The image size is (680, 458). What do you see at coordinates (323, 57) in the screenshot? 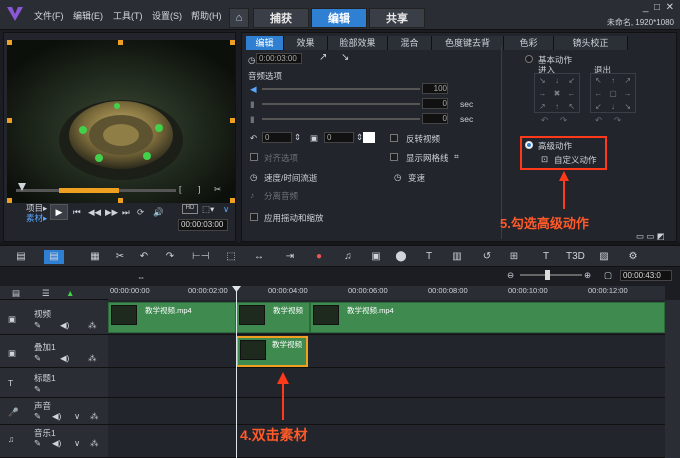
I see `fade-in-icon: ↗` at bounding box center [323, 57].